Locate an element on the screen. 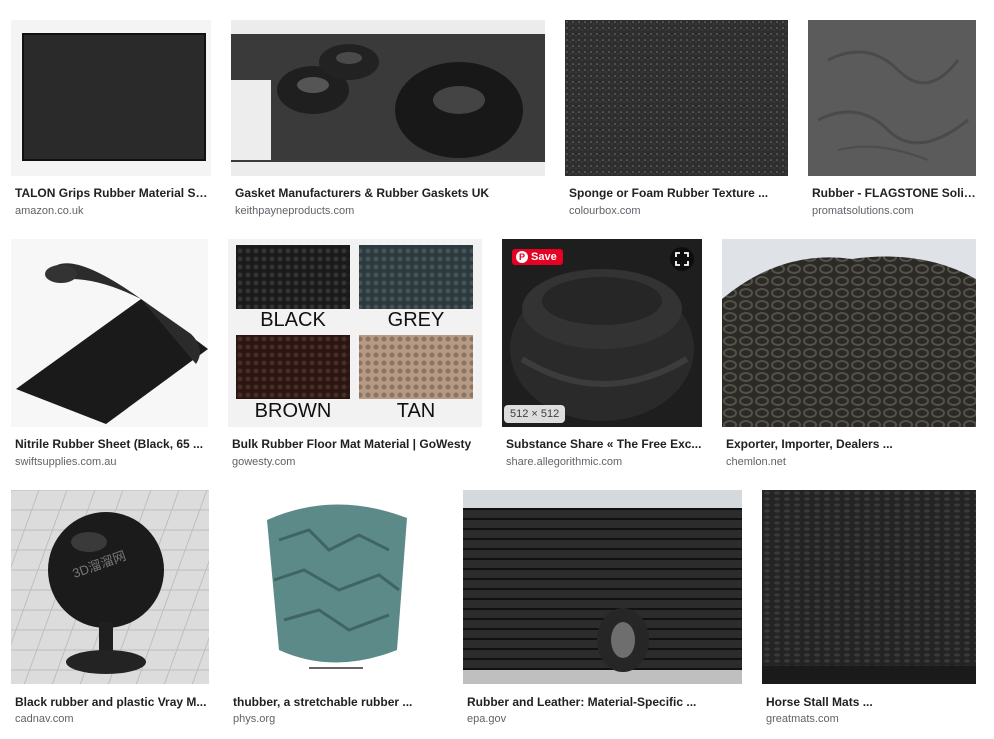 The image size is (994, 739). result-thumbnail: BLACK GREY BROWN TAN is located at coordinates (355, 333).